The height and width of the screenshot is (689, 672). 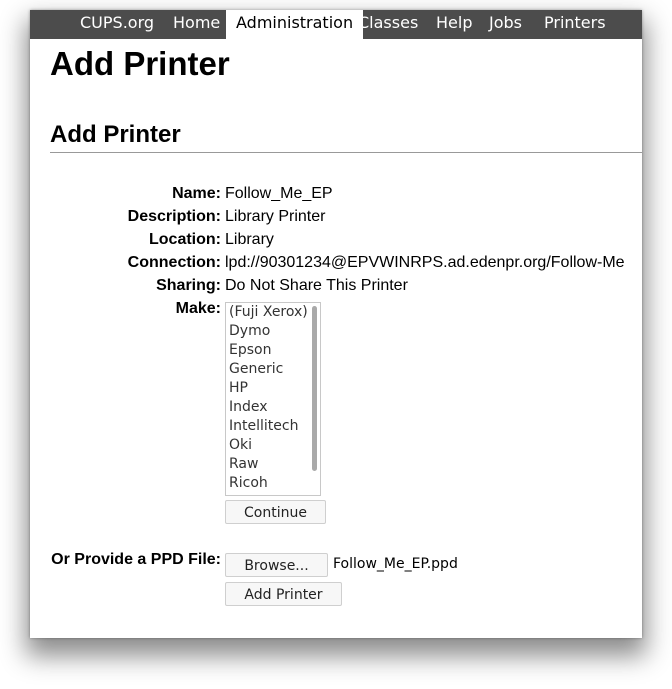 I want to click on listbox-scrollbar, so click(x=314, y=388).